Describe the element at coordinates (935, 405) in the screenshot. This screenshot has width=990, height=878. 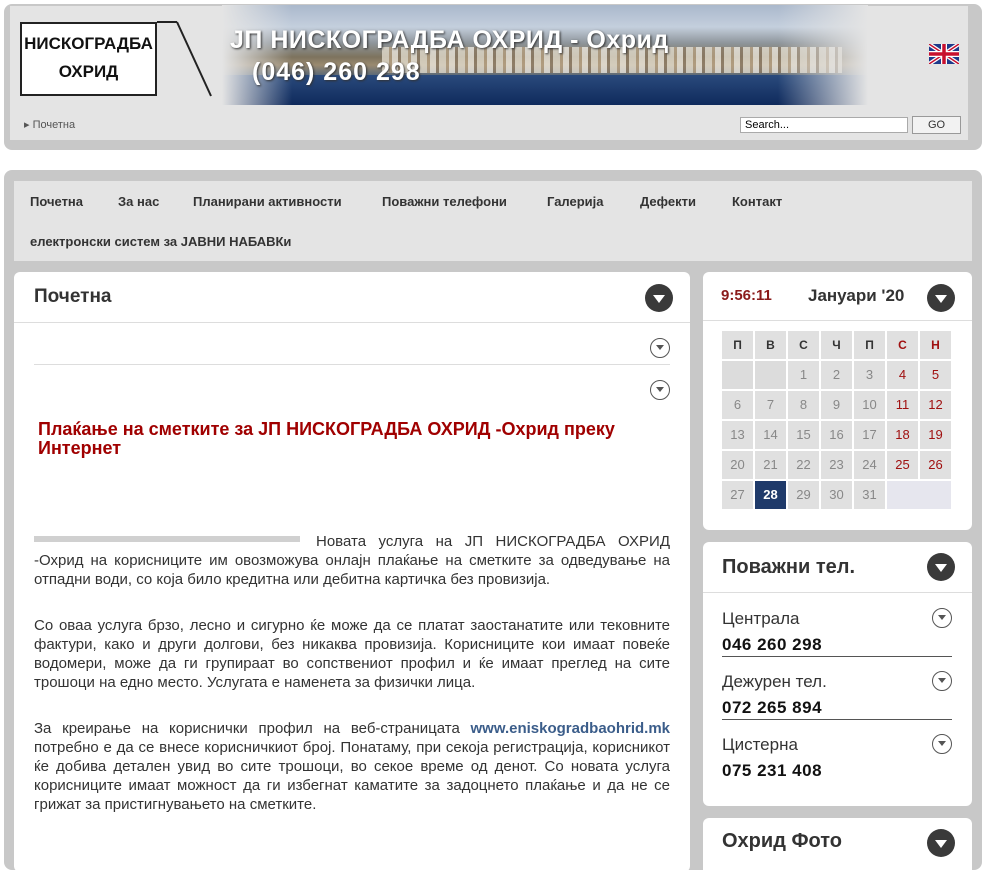
I see `calendar-day: 12` at that location.